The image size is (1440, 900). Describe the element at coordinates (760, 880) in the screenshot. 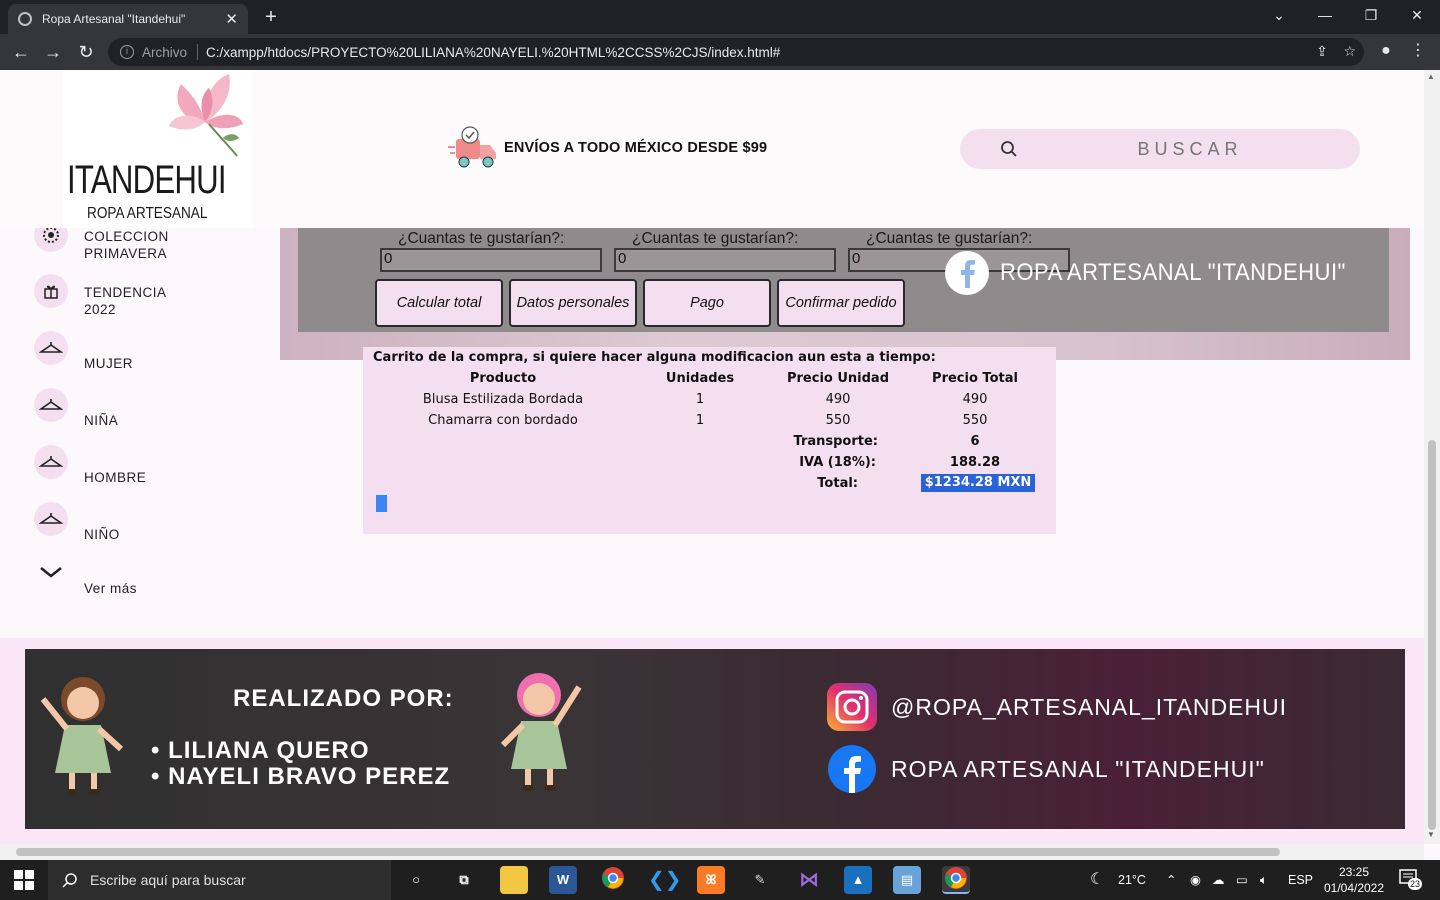

I see `paint-icon: ✎` at that location.